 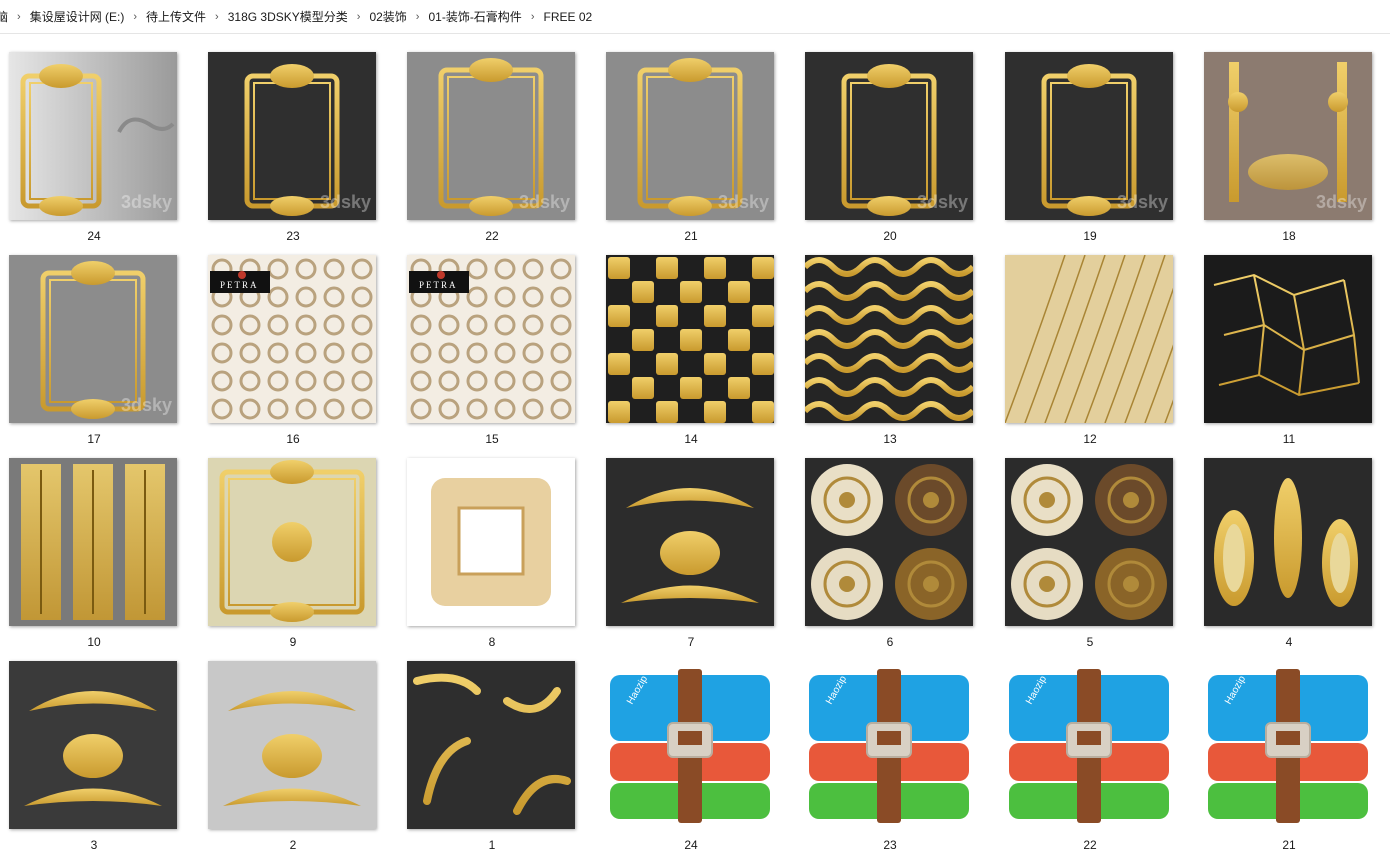 I want to click on image-file-item: 3, so click(x=99, y=747).